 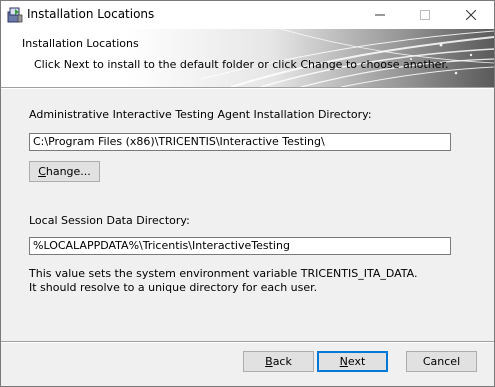 I want to click on banner-divider-highlight, so click(x=247, y=88).